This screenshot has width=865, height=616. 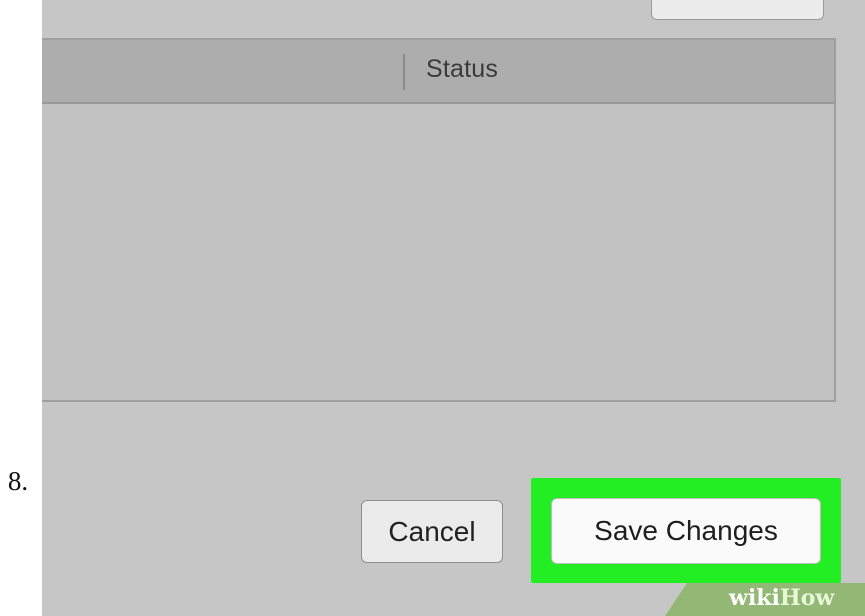 What do you see at coordinates (462, 69) in the screenshot?
I see `column-header-status: Status` at bounding box center [462, 69].